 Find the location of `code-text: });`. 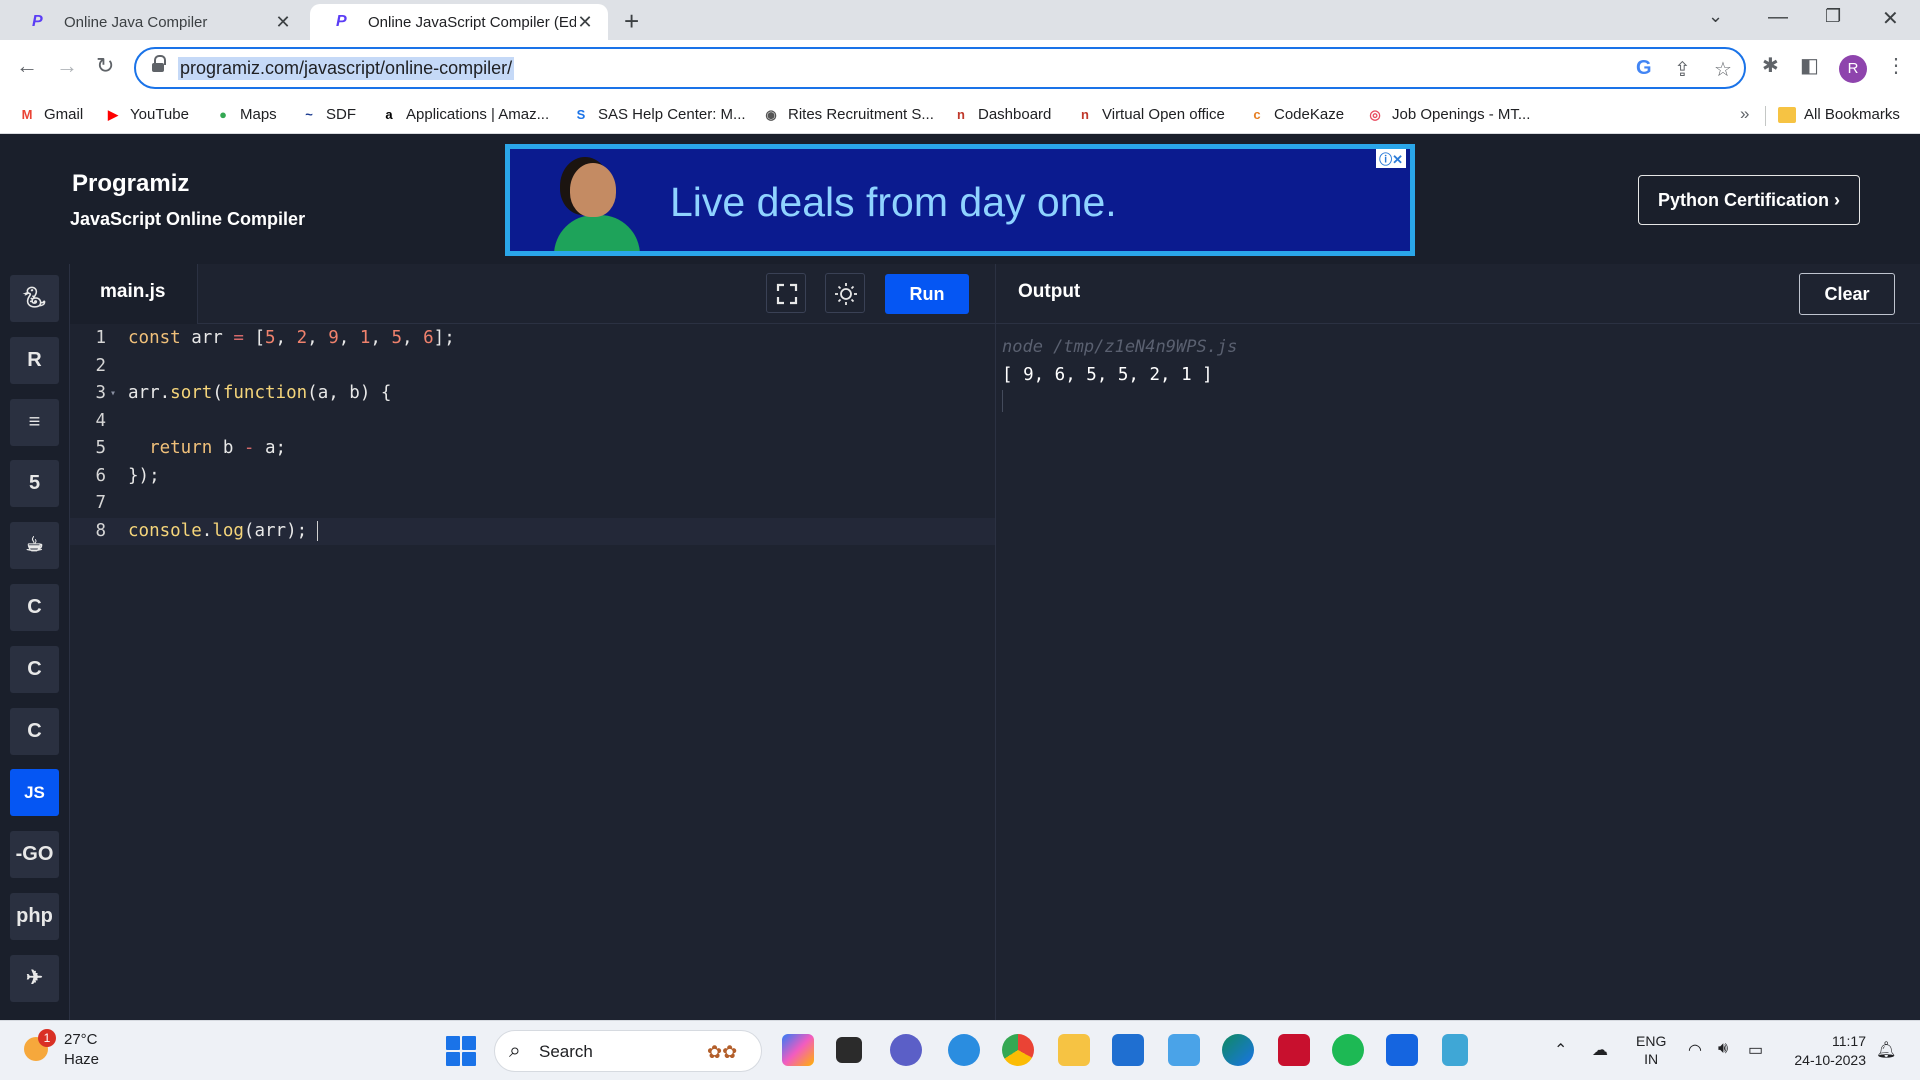

code-text: }); is located at coordinates (144, 477).